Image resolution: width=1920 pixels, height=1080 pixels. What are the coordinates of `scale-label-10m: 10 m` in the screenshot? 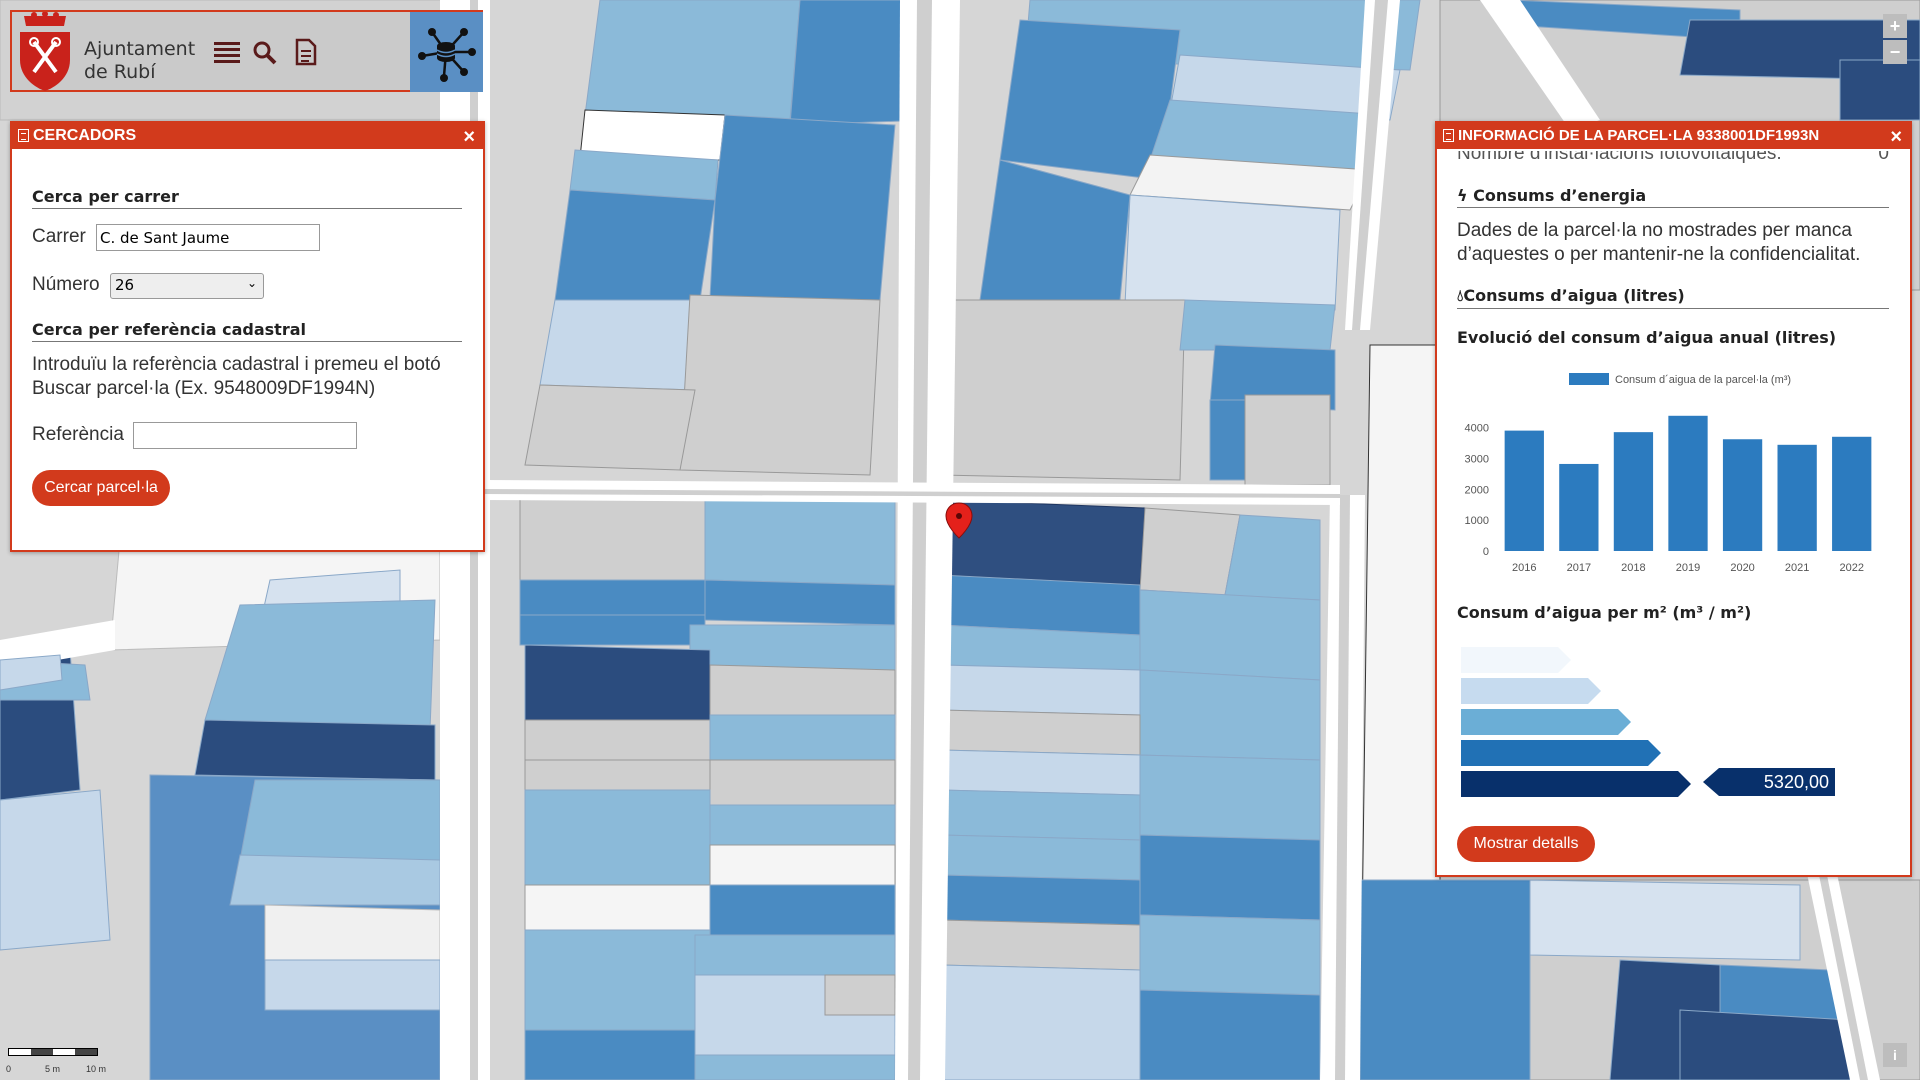 It's located at (96, 1069).